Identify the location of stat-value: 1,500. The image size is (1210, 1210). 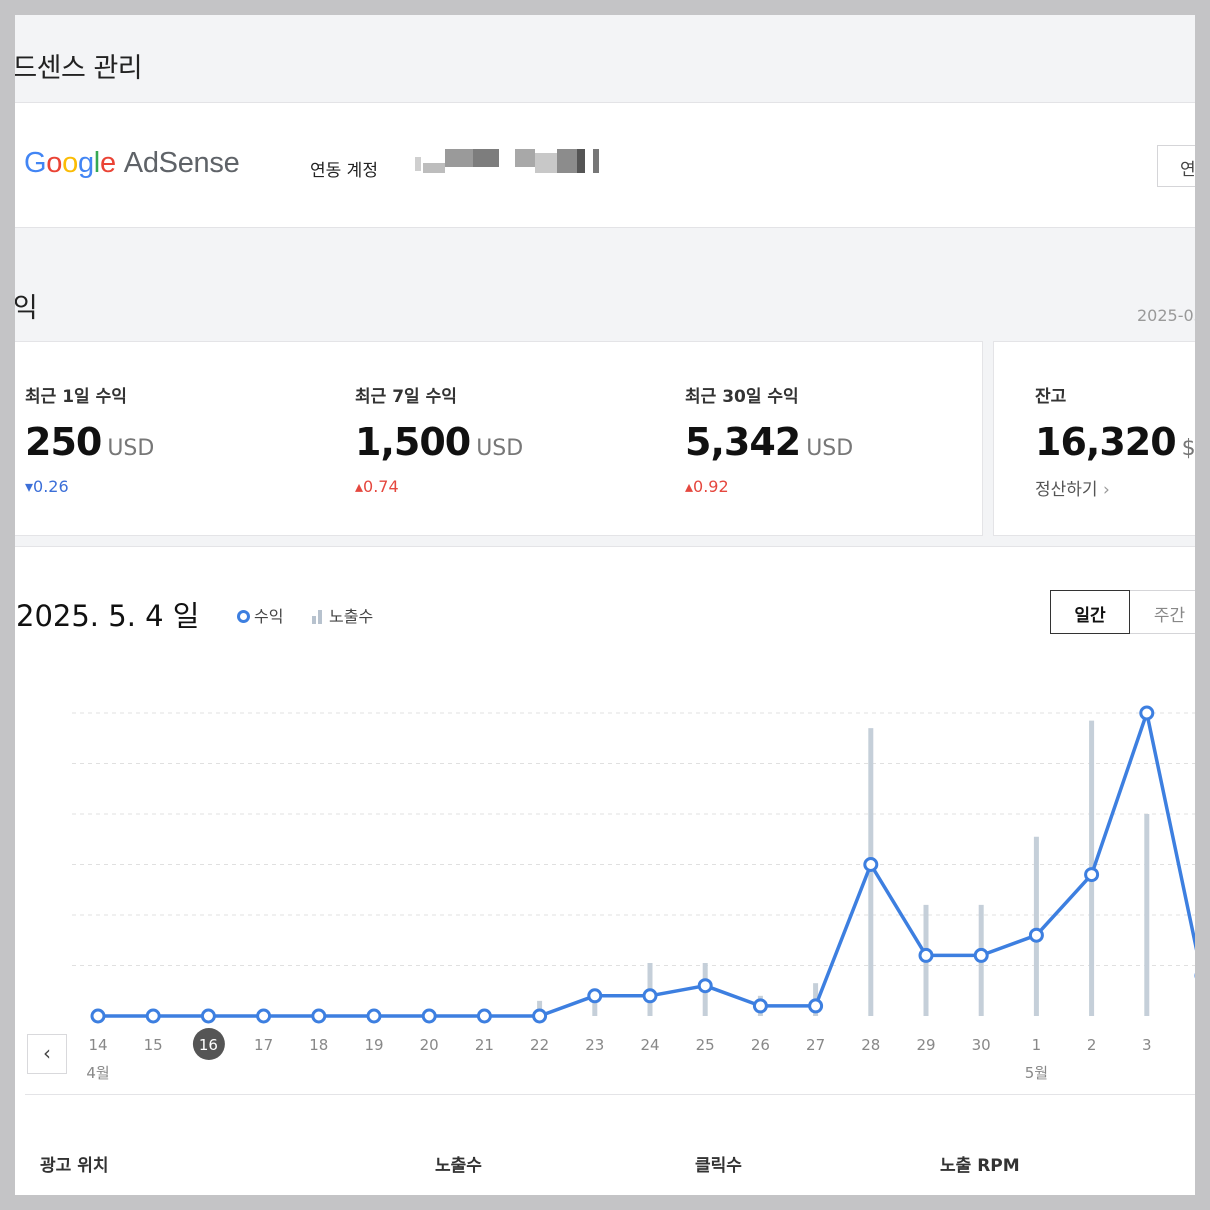
(413, 442).